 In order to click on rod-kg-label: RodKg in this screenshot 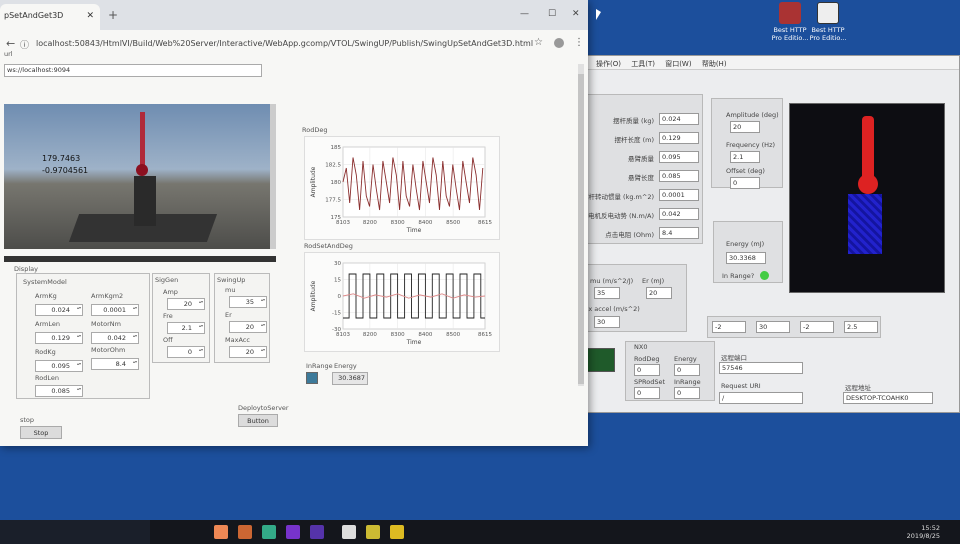, I will do `click(45, 352)`.